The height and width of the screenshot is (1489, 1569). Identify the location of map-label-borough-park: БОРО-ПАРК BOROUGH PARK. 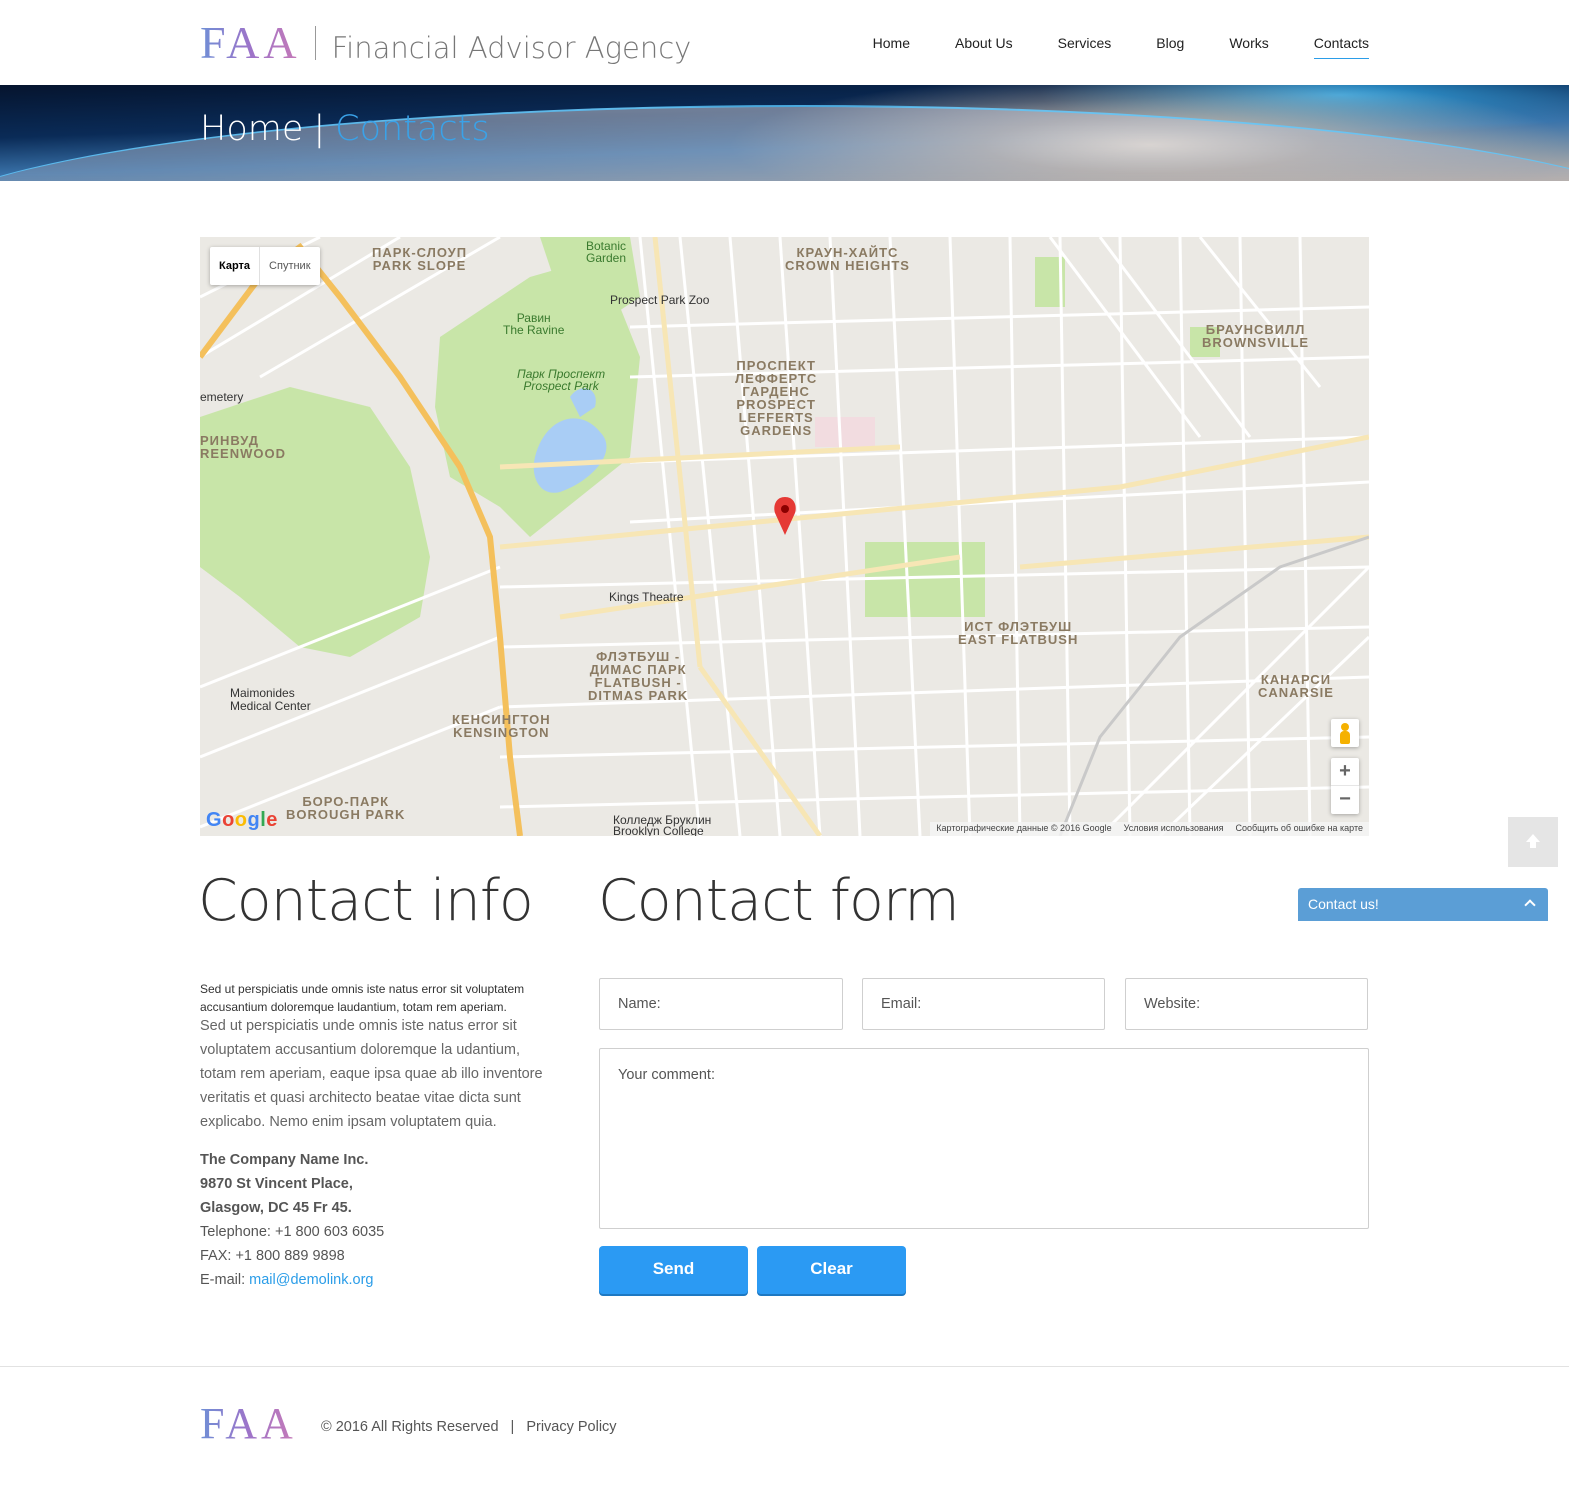
(346, 808).